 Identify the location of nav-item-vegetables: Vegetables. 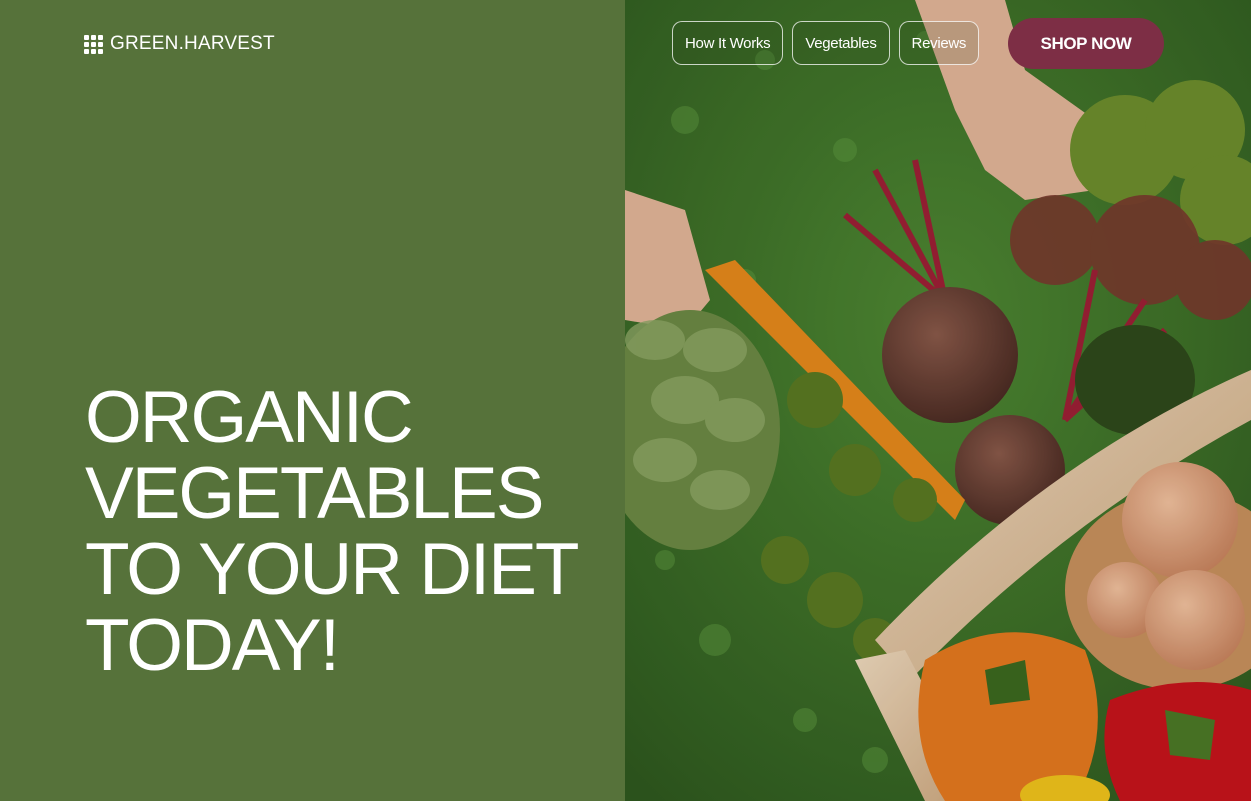
(841, 43).